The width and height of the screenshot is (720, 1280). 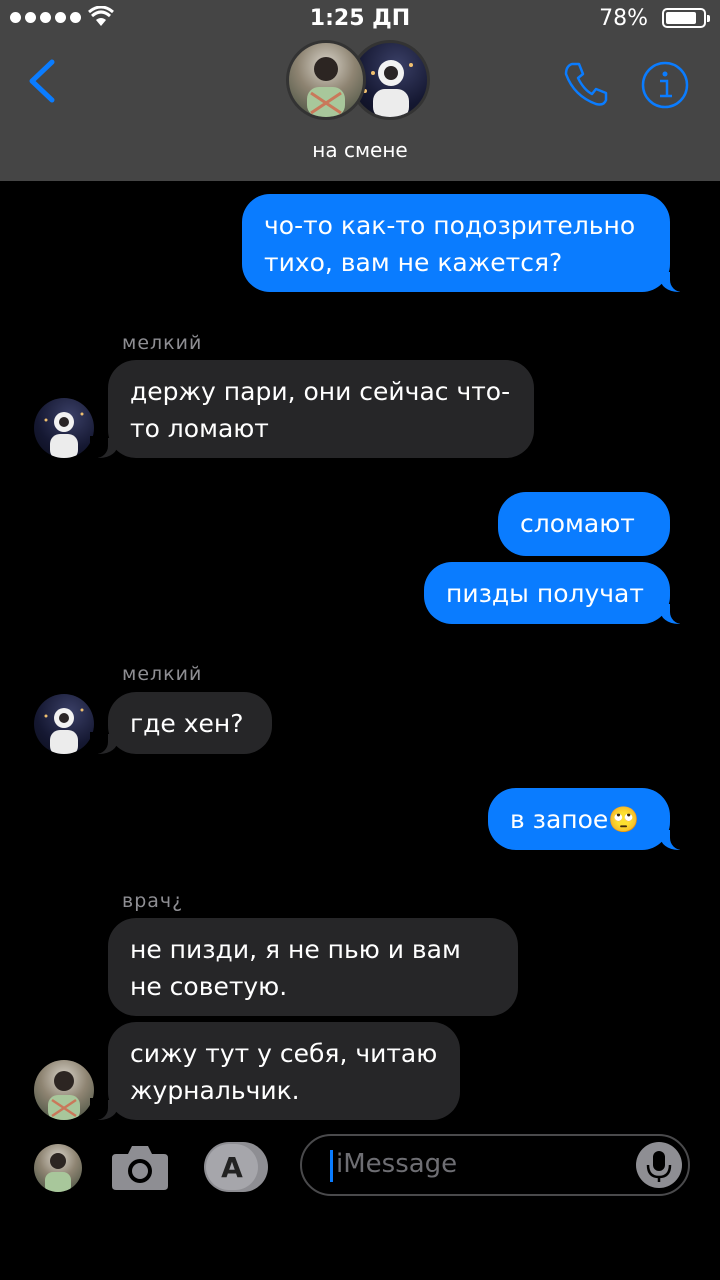 What do you see at coordinates (360, 18) in the screenshot?
I see `status-bar: 1:25 ДП 78%` at bounding box center [360, 18].